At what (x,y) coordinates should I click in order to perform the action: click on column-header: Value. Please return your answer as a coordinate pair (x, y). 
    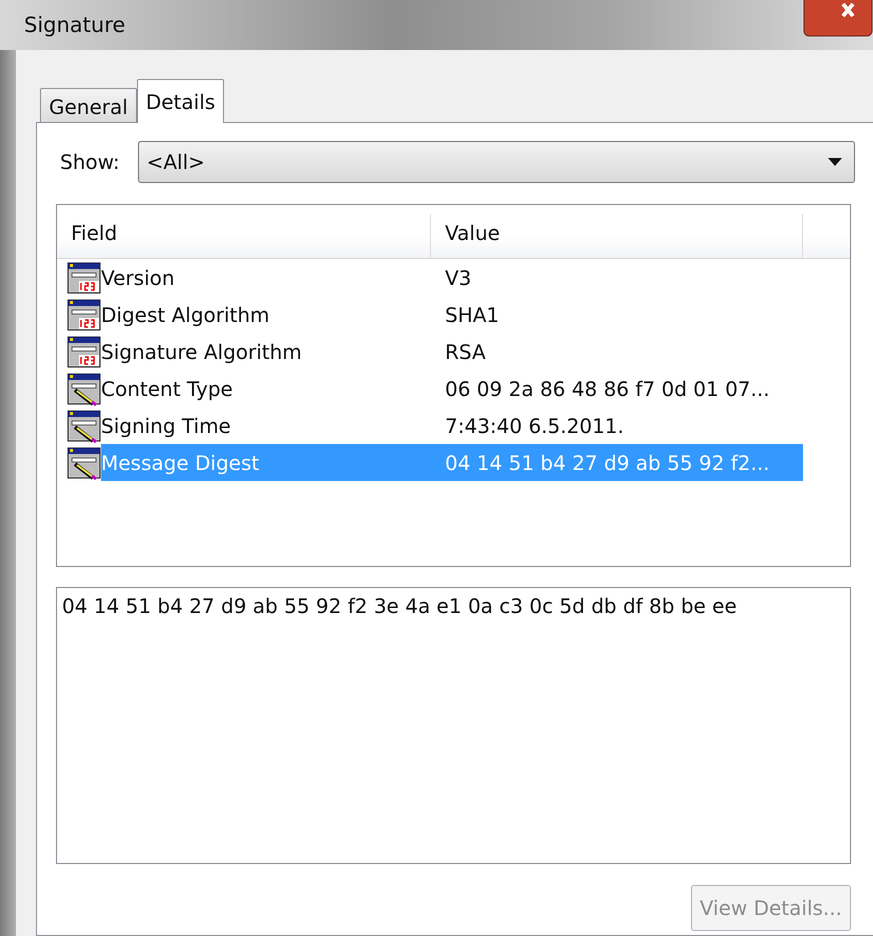
    Looking at the image, I should click on (617, 236).